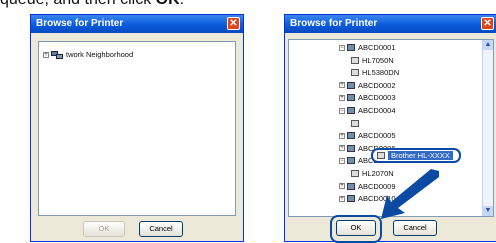  I want to click on tree-item: HL5380DN, so click(375, 72).